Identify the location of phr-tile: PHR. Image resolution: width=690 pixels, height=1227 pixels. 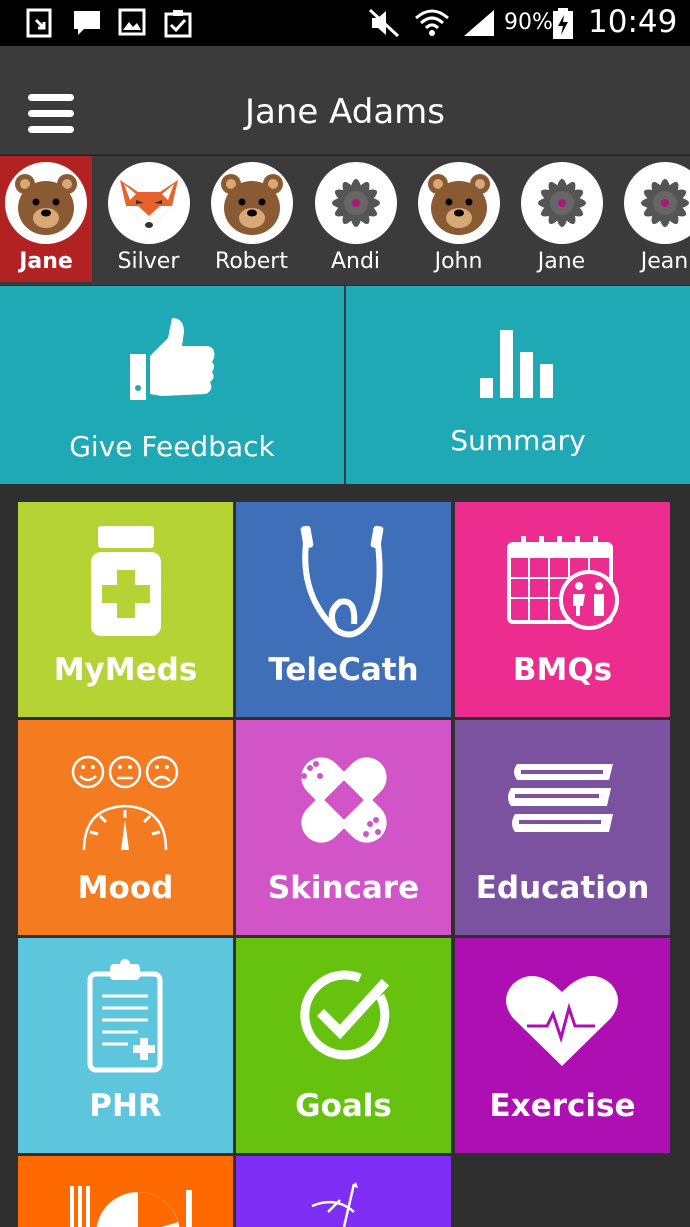
(125, 1045).